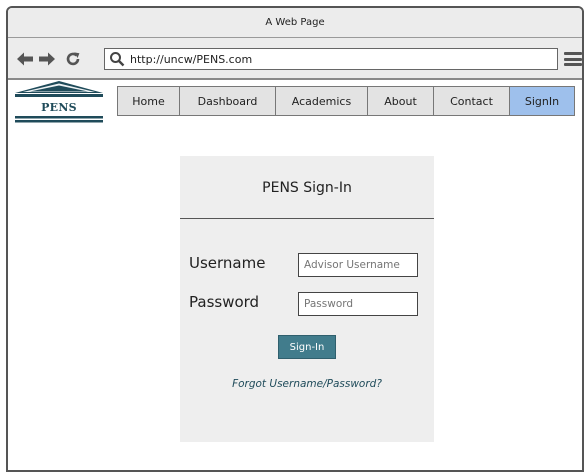  I want to click on nav-item-dashboard: Dashboard, so click(228, 101).